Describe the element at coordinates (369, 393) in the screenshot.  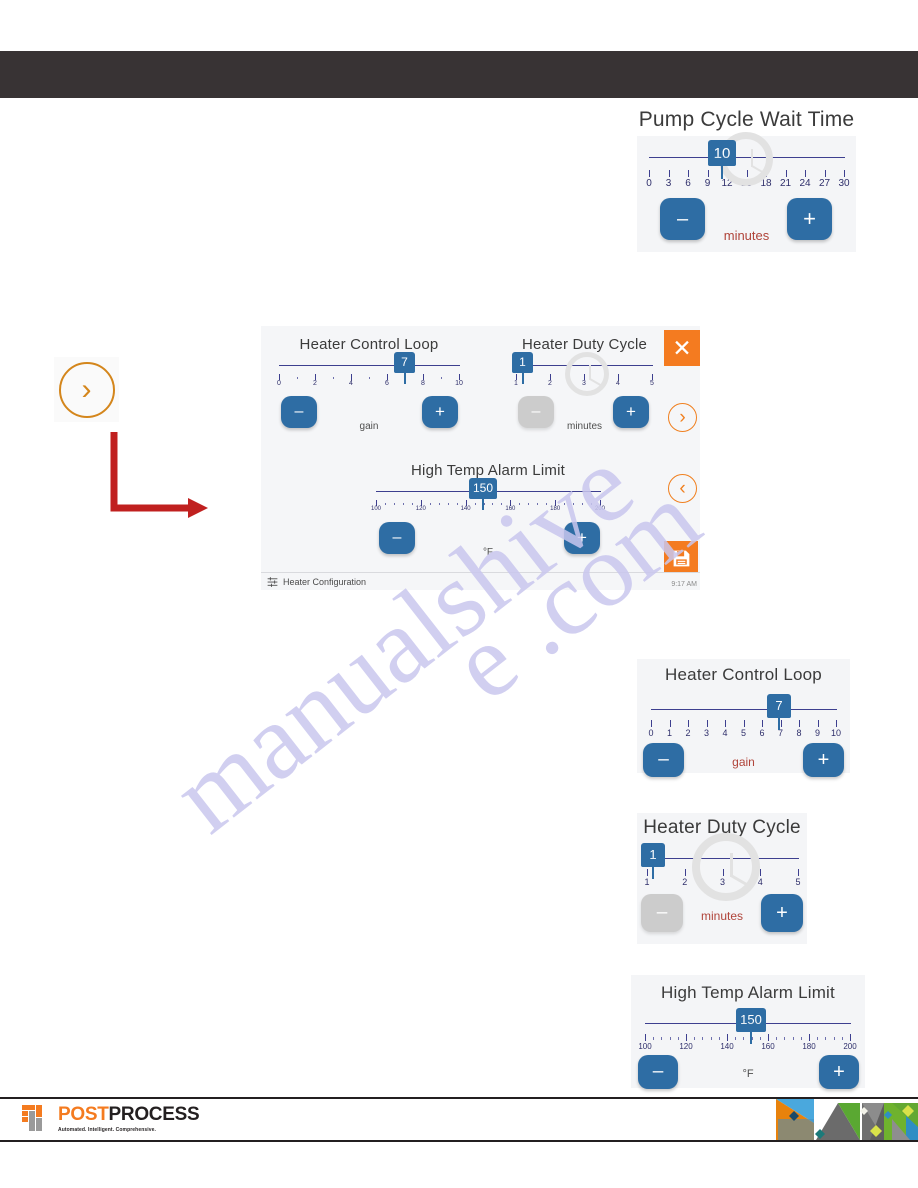
I see `main-control-loop-group: Heater Control Loop 7 0 2 4 6 8 10 – + gain` at that location.